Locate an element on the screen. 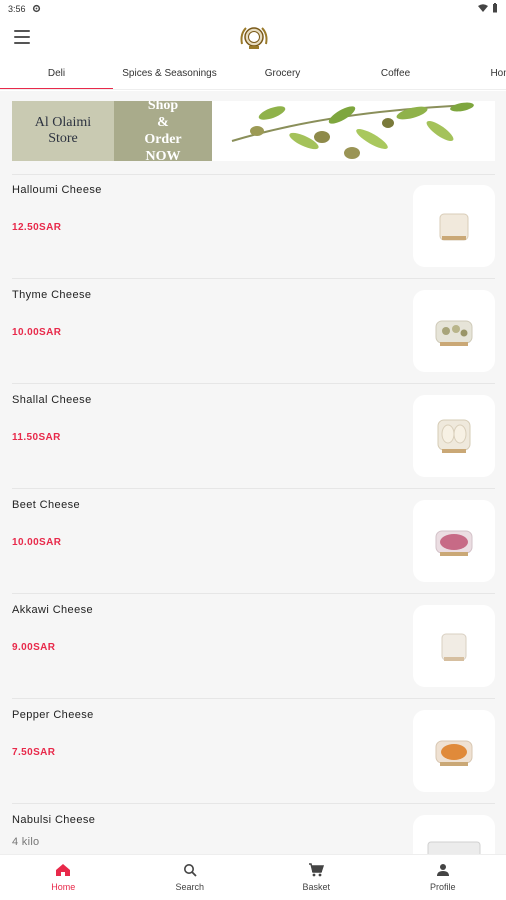 This screenshot has width=506, height=900. nabulsi-cheese-image is located at coordinates (454, 834).